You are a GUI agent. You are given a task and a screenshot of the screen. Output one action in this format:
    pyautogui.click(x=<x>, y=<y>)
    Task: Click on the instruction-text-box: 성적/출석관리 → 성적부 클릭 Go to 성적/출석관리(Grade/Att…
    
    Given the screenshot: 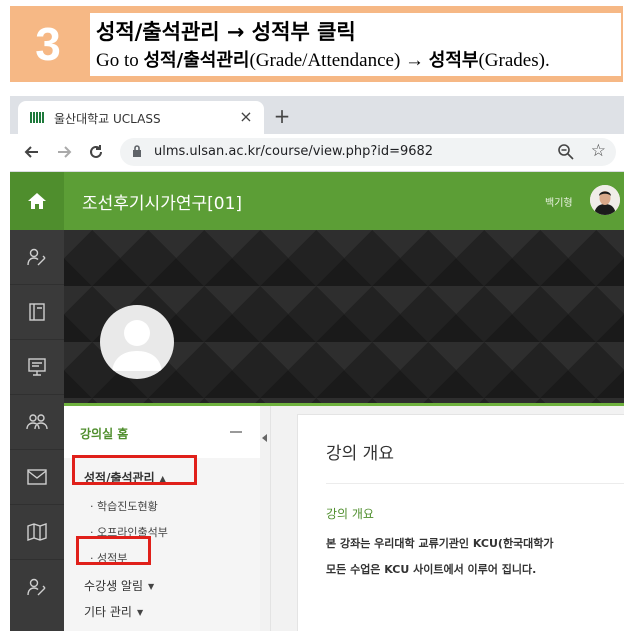 What is the action you would take?
    pyautogui.click(x=355, y=44)
    